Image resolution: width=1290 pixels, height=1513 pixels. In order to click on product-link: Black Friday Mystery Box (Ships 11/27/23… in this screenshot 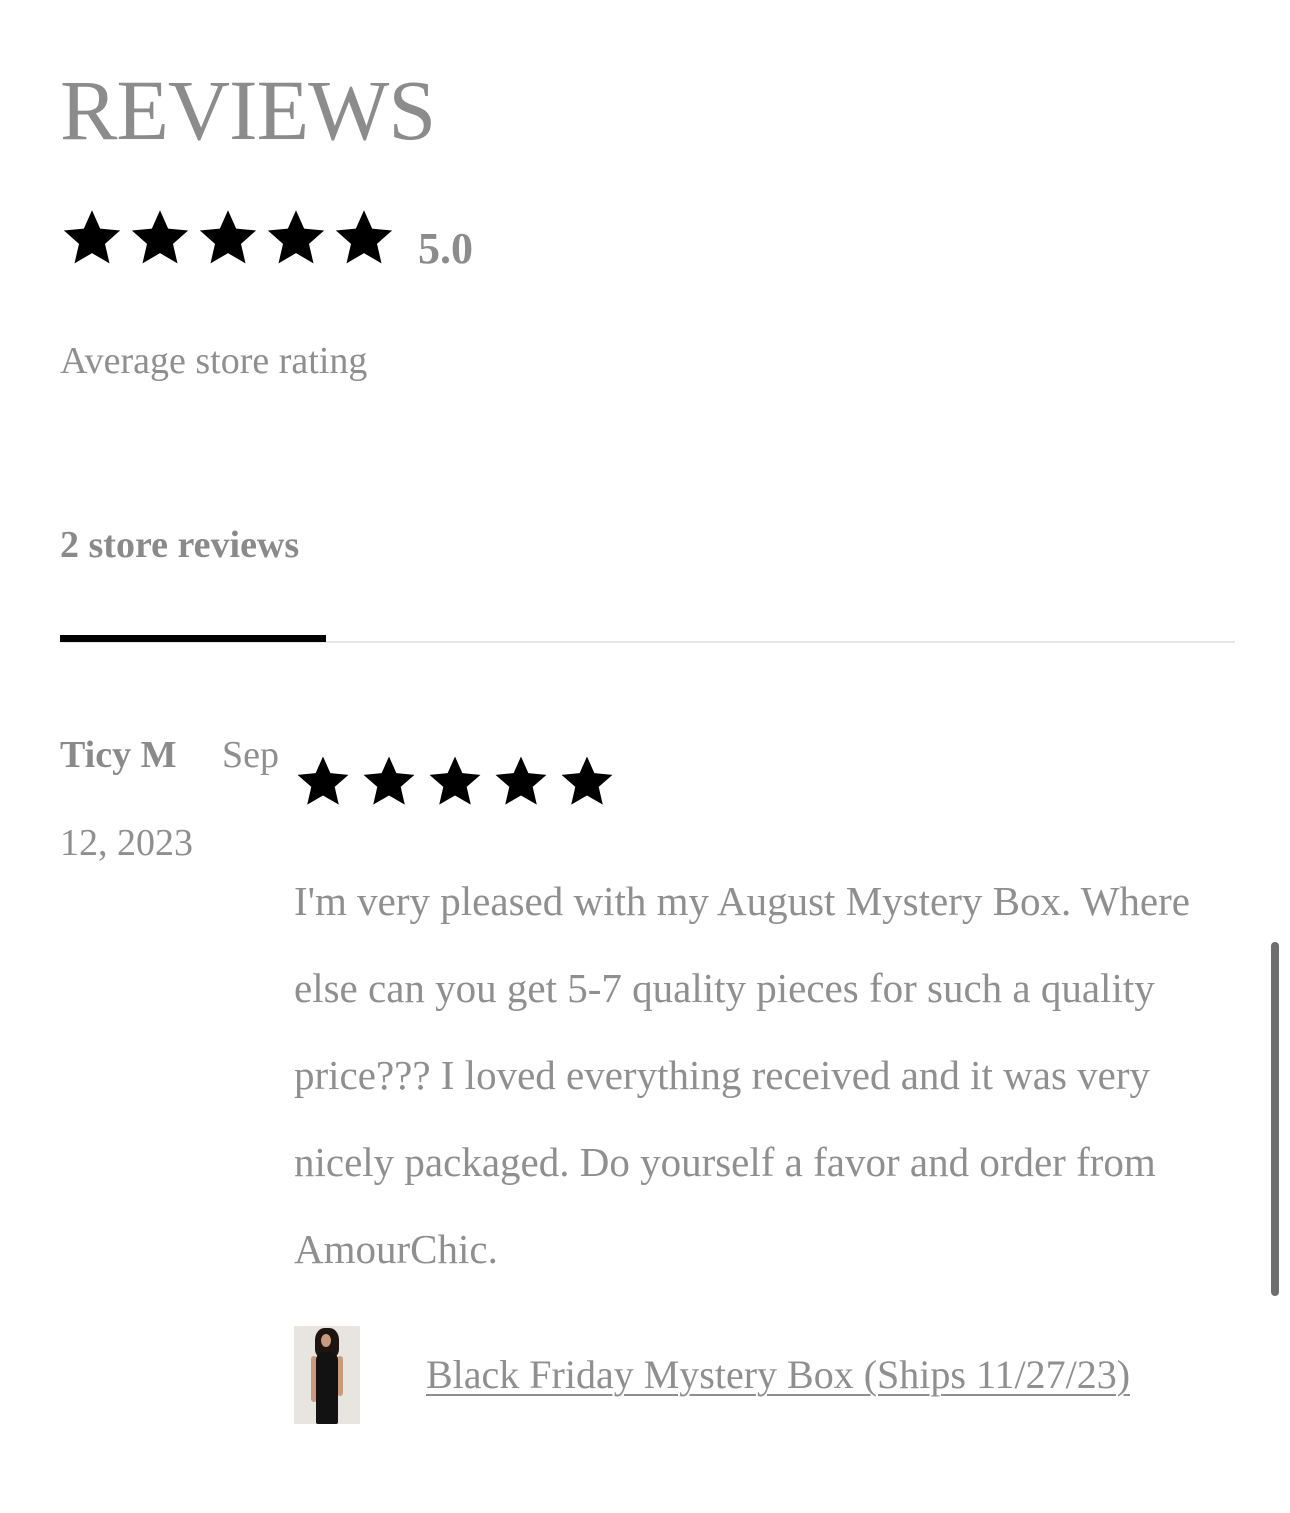, I will do `click(778, 1375)`.